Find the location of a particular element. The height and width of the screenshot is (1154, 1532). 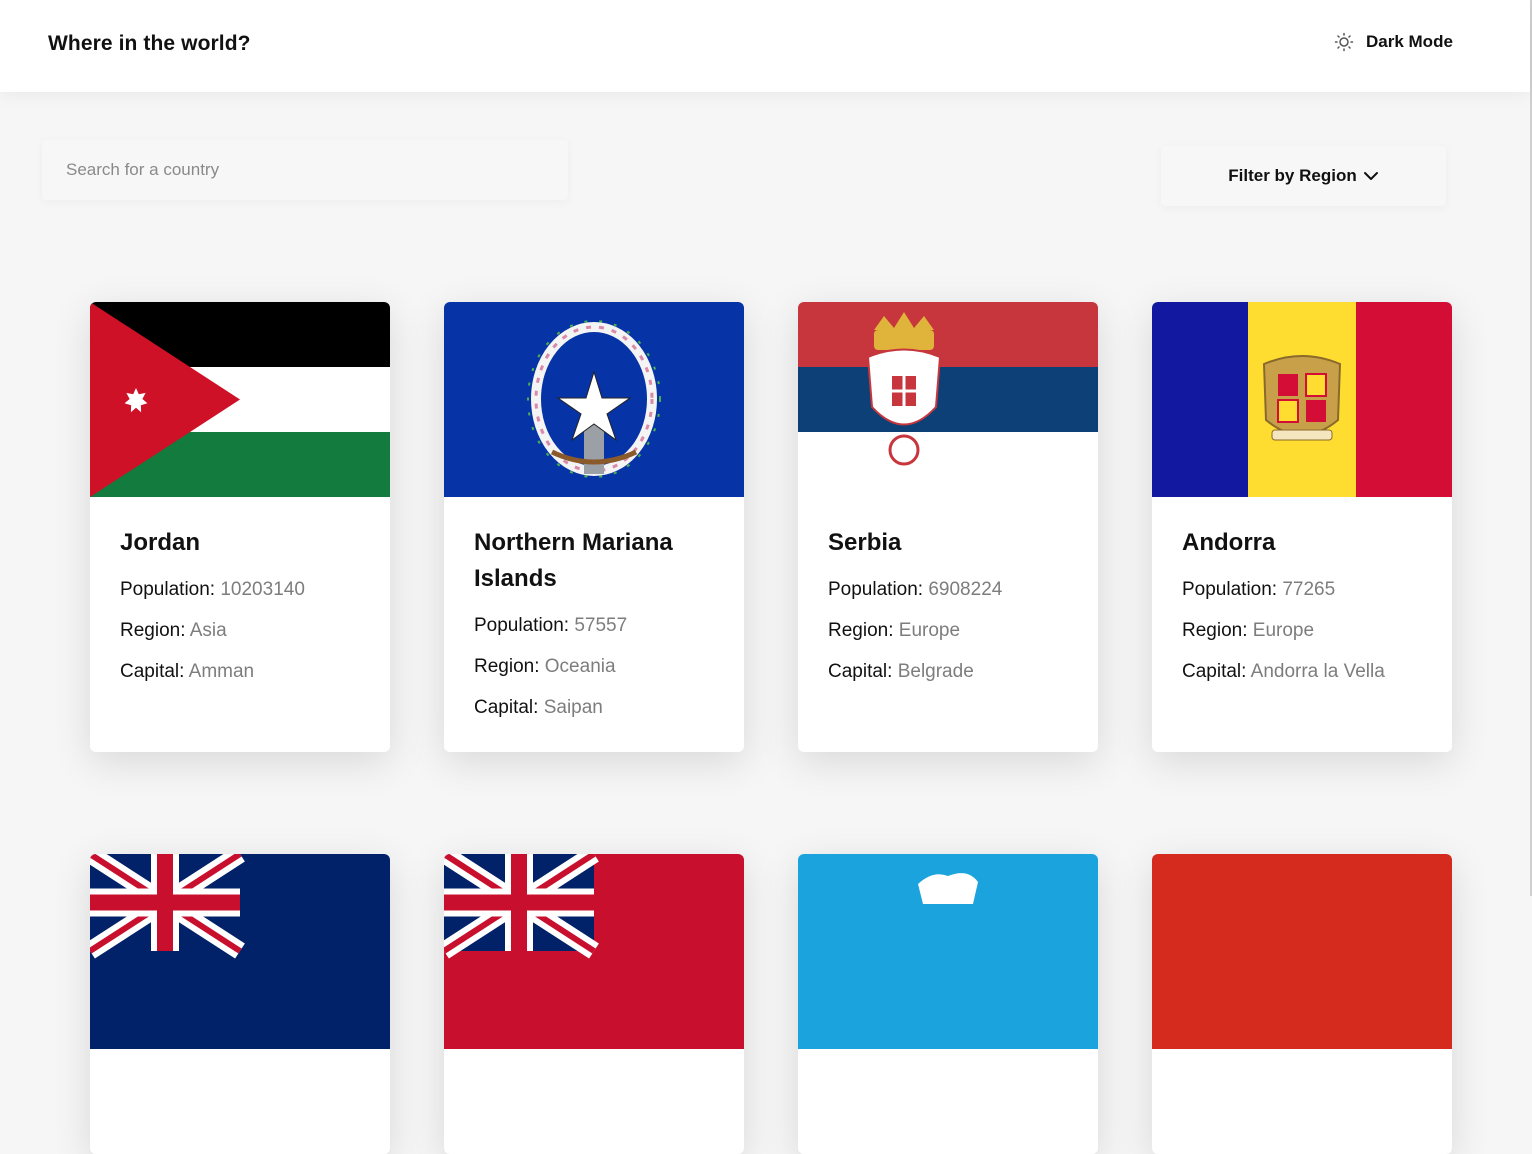

population-value: 6908224 is located at coordinates (965, 589).